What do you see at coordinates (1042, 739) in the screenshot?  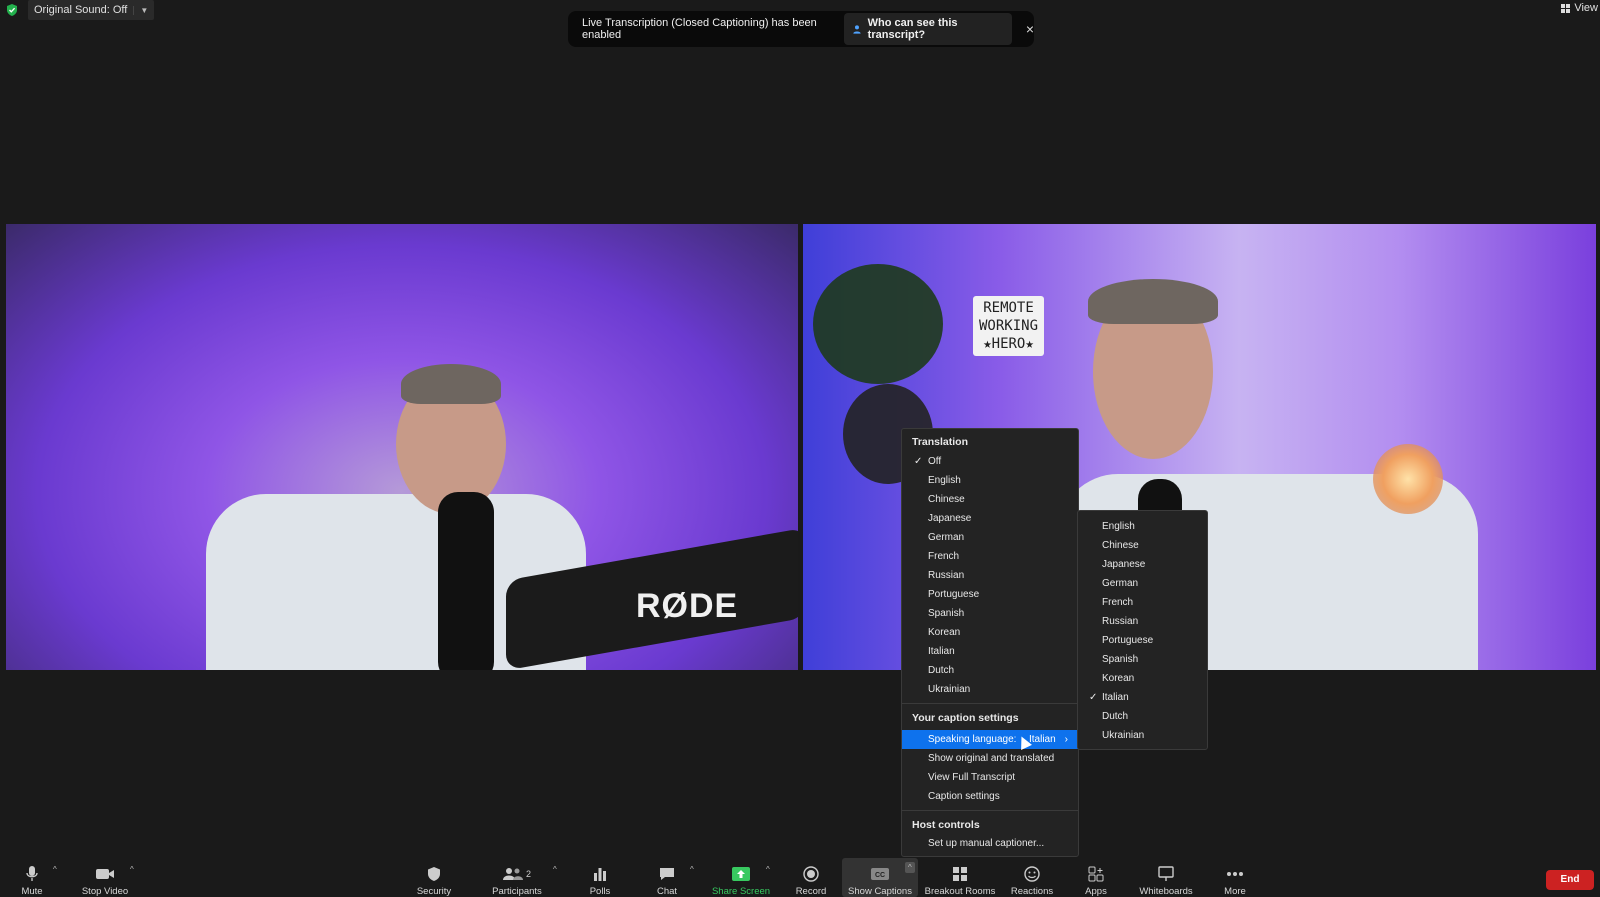 I see `speaking-language-value: Italian` at bounding box center [1042, 739].